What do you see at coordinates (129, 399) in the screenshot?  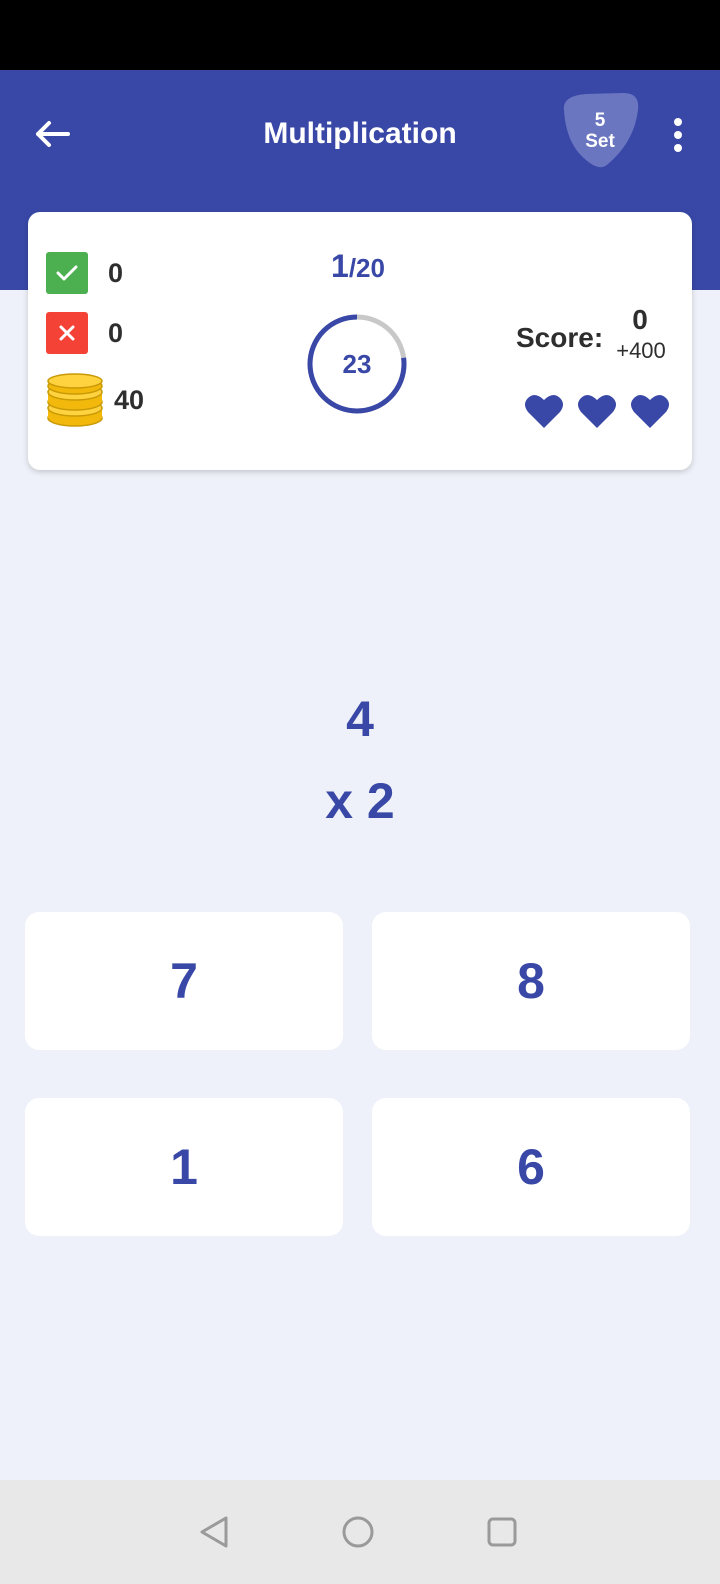 I see `coins-count: 40` at bounding box center [129, 399].